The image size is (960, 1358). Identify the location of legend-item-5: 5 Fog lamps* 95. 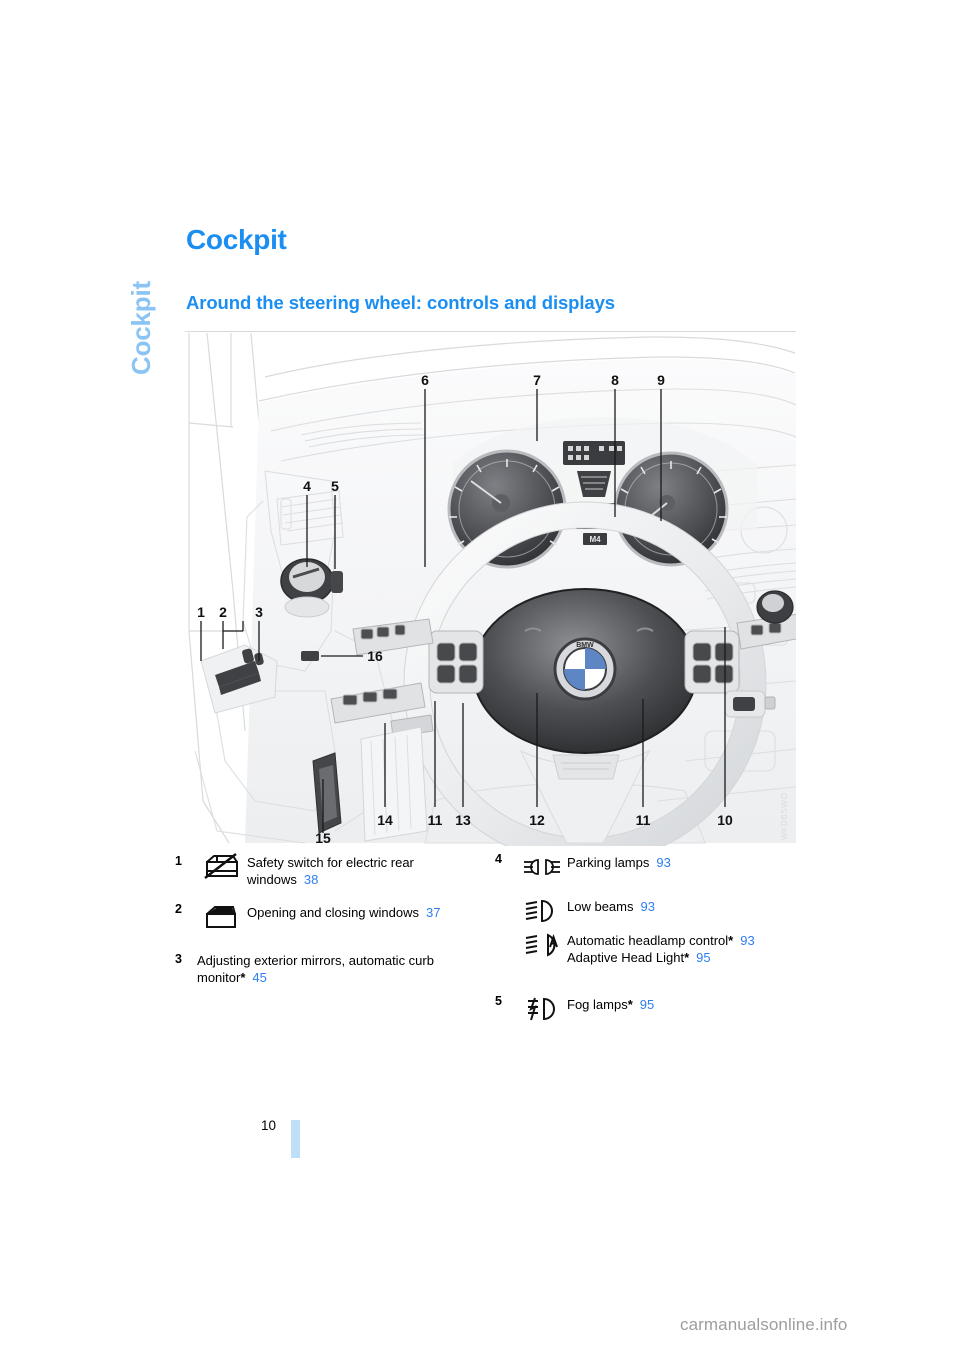
(655, 1009).